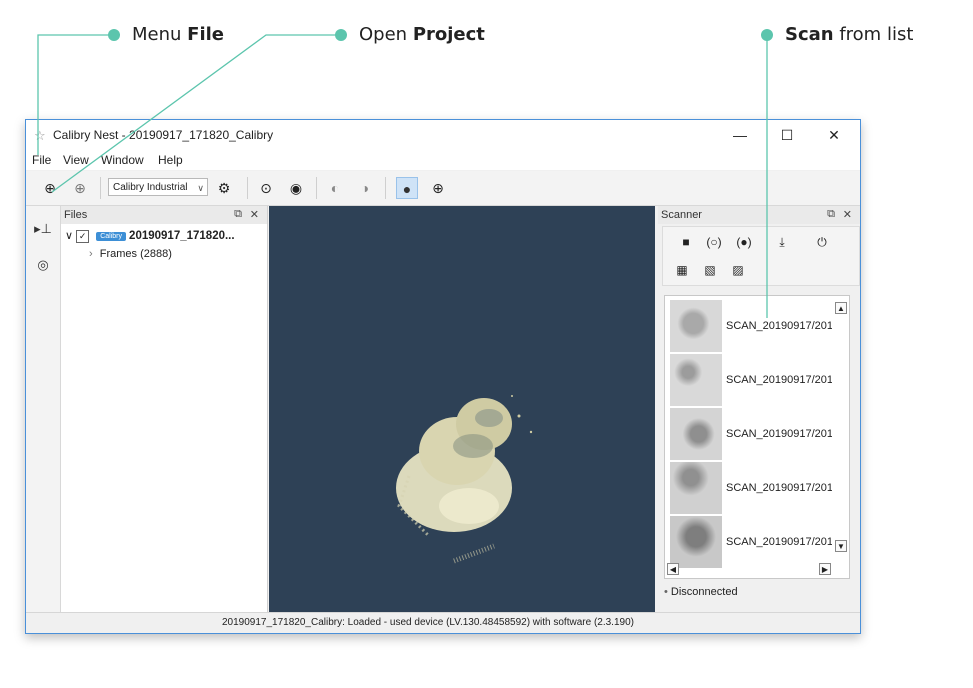  What do you see at coordinates (714, 242) in the screenshot?
I see `preview-scan-icon: (○)` at bounding box center [714, 242].